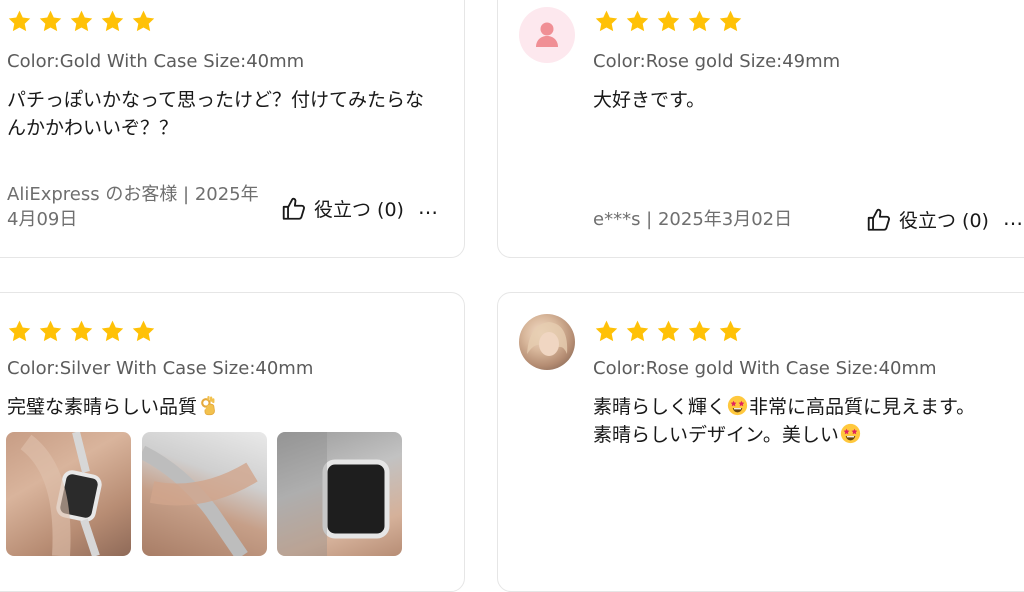 This screenshot has width=1024, height=592. I want to click on review-text-part: 素晴らしく輝く, so click(660, 407).